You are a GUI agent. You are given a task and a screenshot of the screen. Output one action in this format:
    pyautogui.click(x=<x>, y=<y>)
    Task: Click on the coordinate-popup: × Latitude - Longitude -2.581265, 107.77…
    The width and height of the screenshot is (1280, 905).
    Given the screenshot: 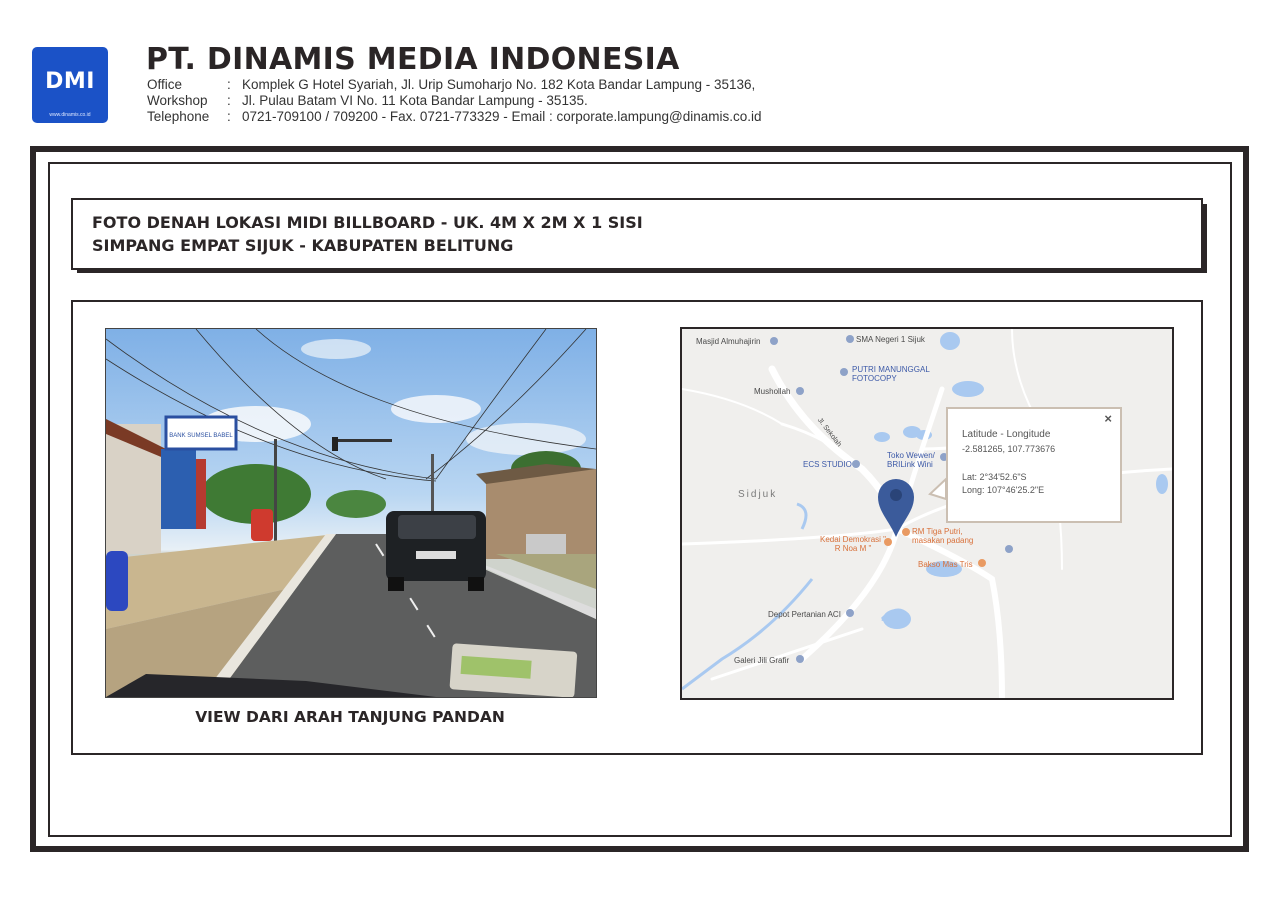 What is the action you would take?
    pyautogui.click(x=1034, y=465)
    